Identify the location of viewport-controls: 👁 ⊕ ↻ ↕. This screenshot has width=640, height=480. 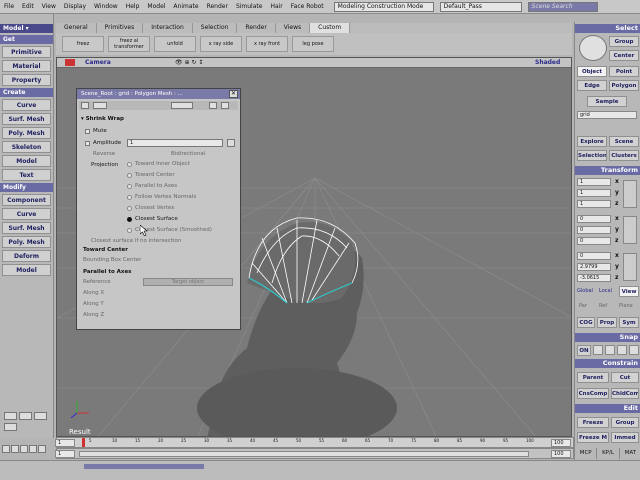
(194, 63).